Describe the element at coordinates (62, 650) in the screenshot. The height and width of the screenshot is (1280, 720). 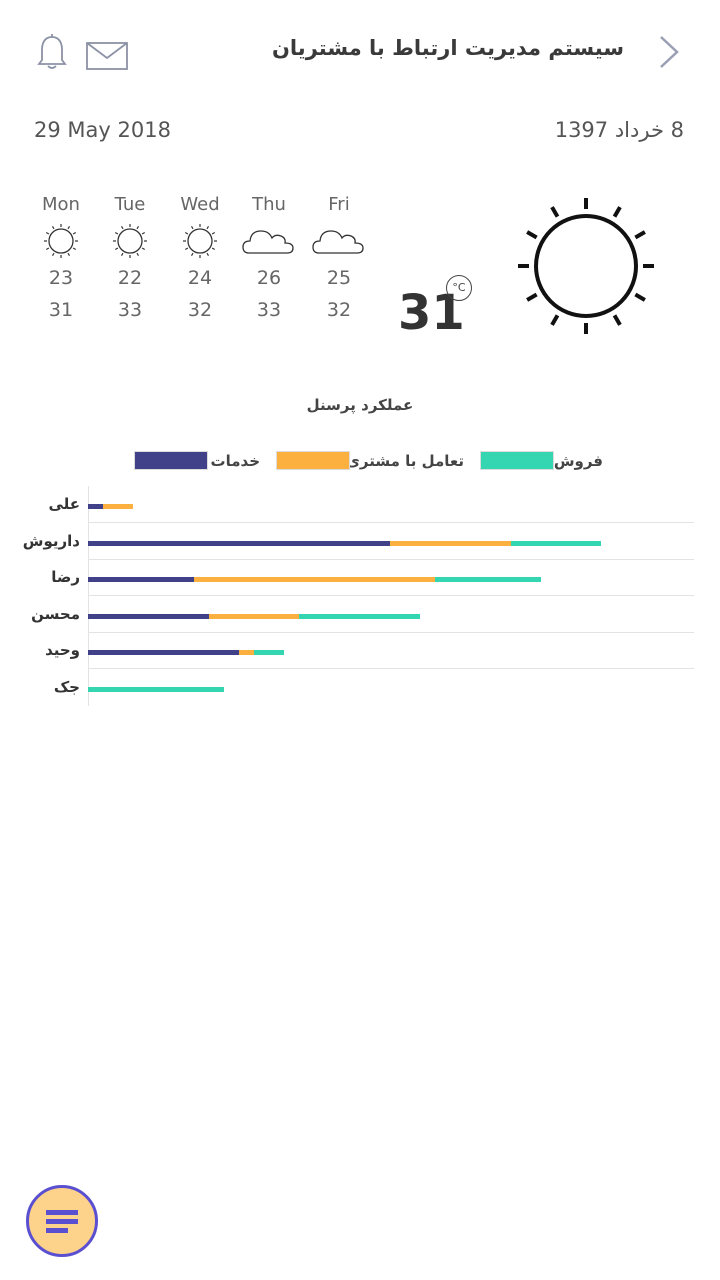
I see `category-label: وحید` at that location.